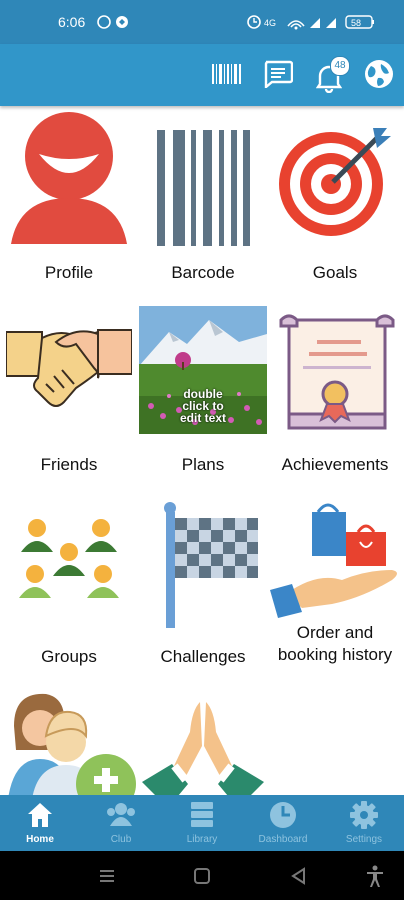 This screenshot has width=404, height=900. What do you see at coordinates (203, 748) in the screenshot?
I see `praying-hands-icon` at bounding box center [203, 748].